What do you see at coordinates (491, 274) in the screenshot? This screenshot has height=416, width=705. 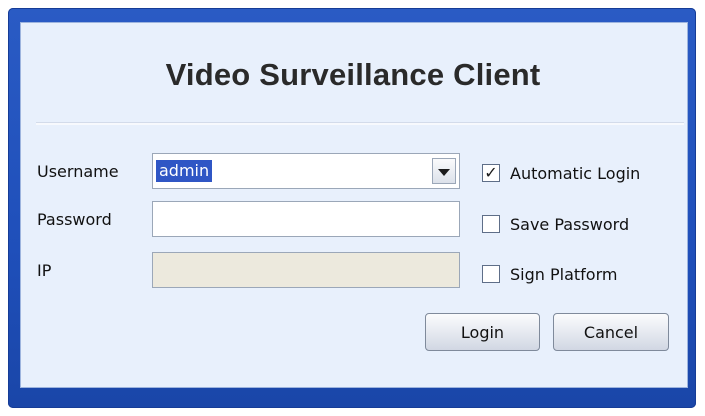 I see `sign-platform-checkbox` at bounding box center [491, 274].